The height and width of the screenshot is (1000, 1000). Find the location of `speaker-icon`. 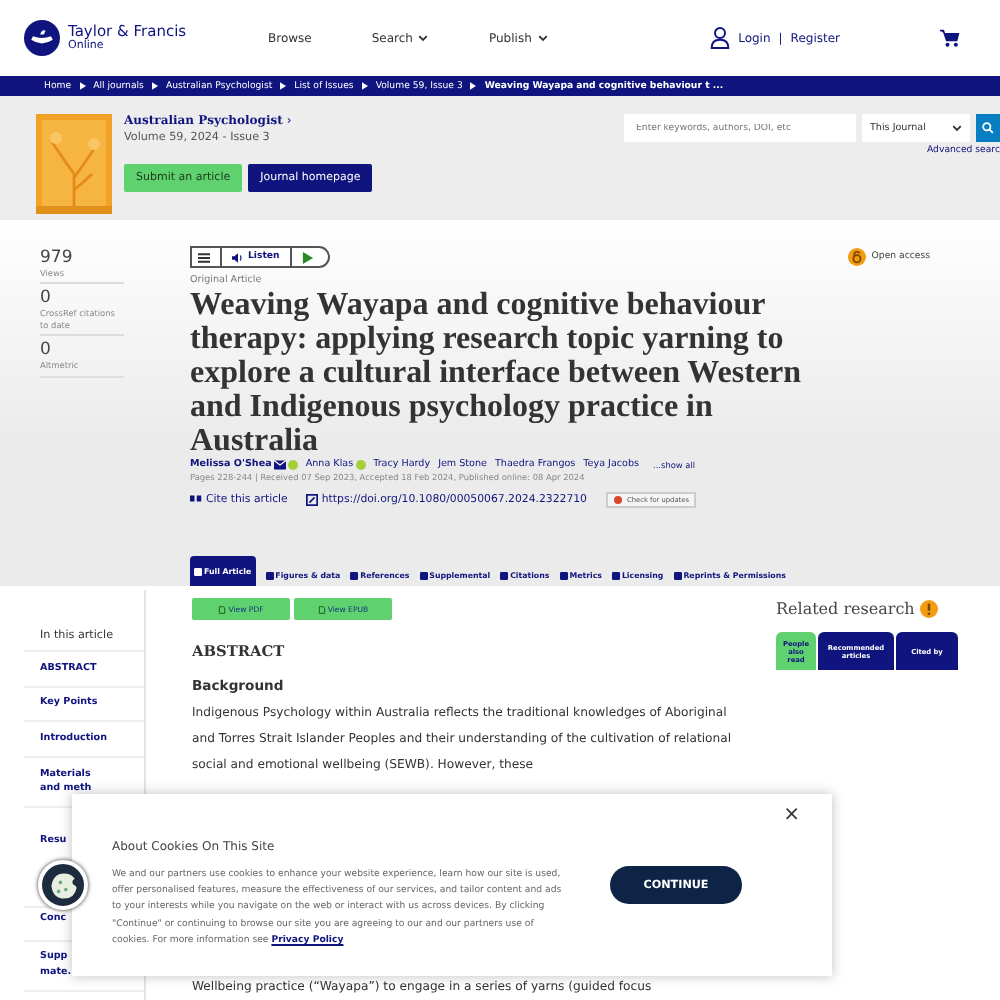

speaker-icon is located at coordinates (238, 257).